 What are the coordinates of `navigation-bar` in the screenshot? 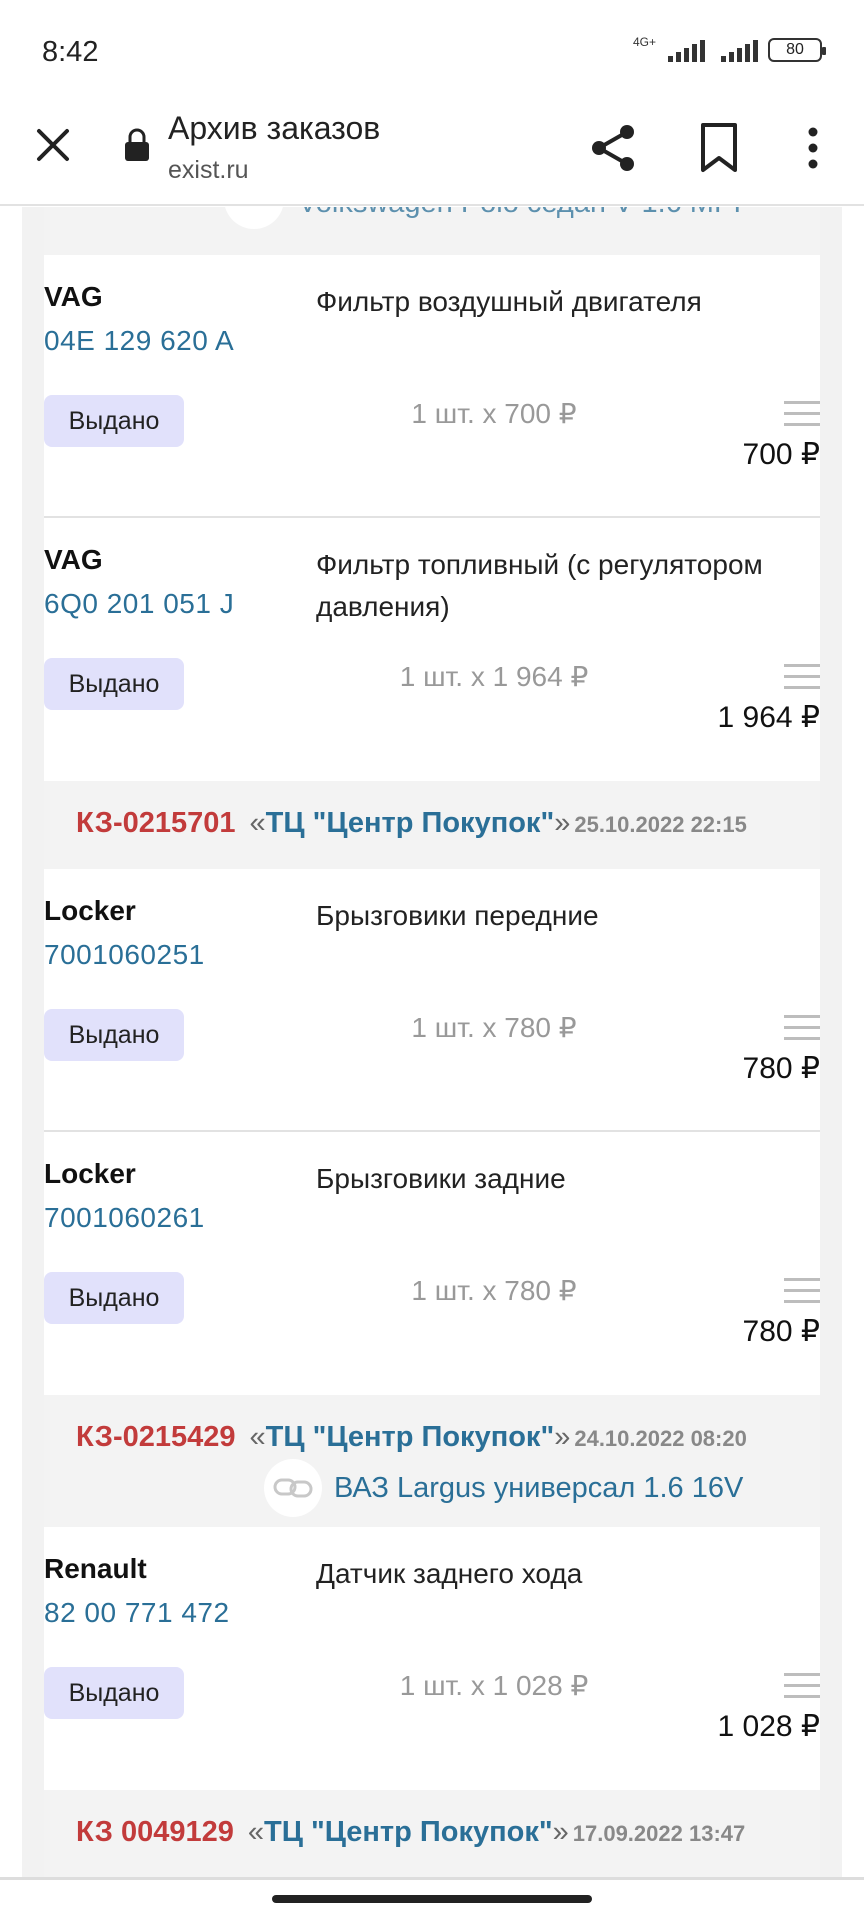 It's located at (432, 1898).